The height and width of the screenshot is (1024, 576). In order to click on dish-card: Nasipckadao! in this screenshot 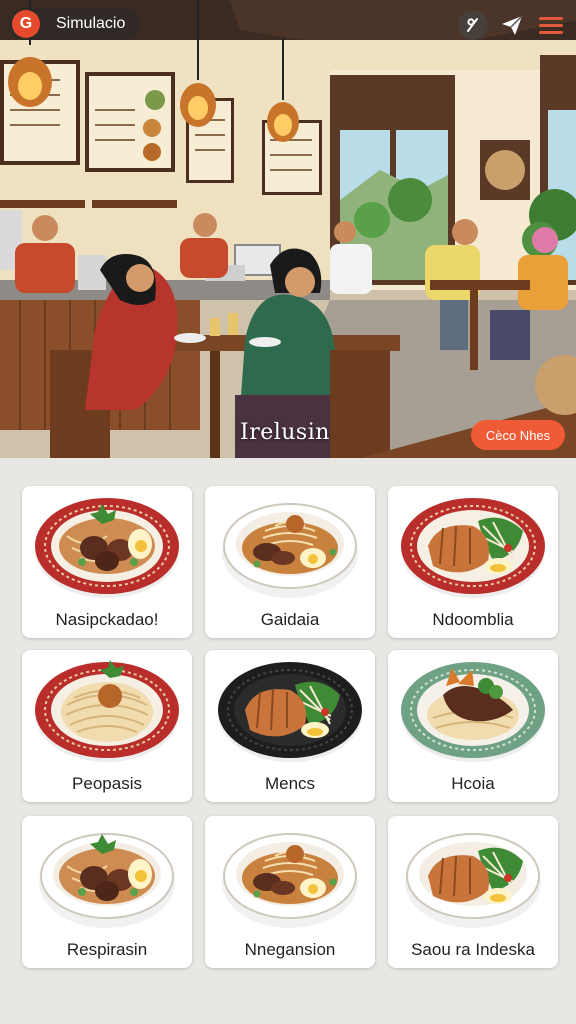, I will do `click(107, 562)`.